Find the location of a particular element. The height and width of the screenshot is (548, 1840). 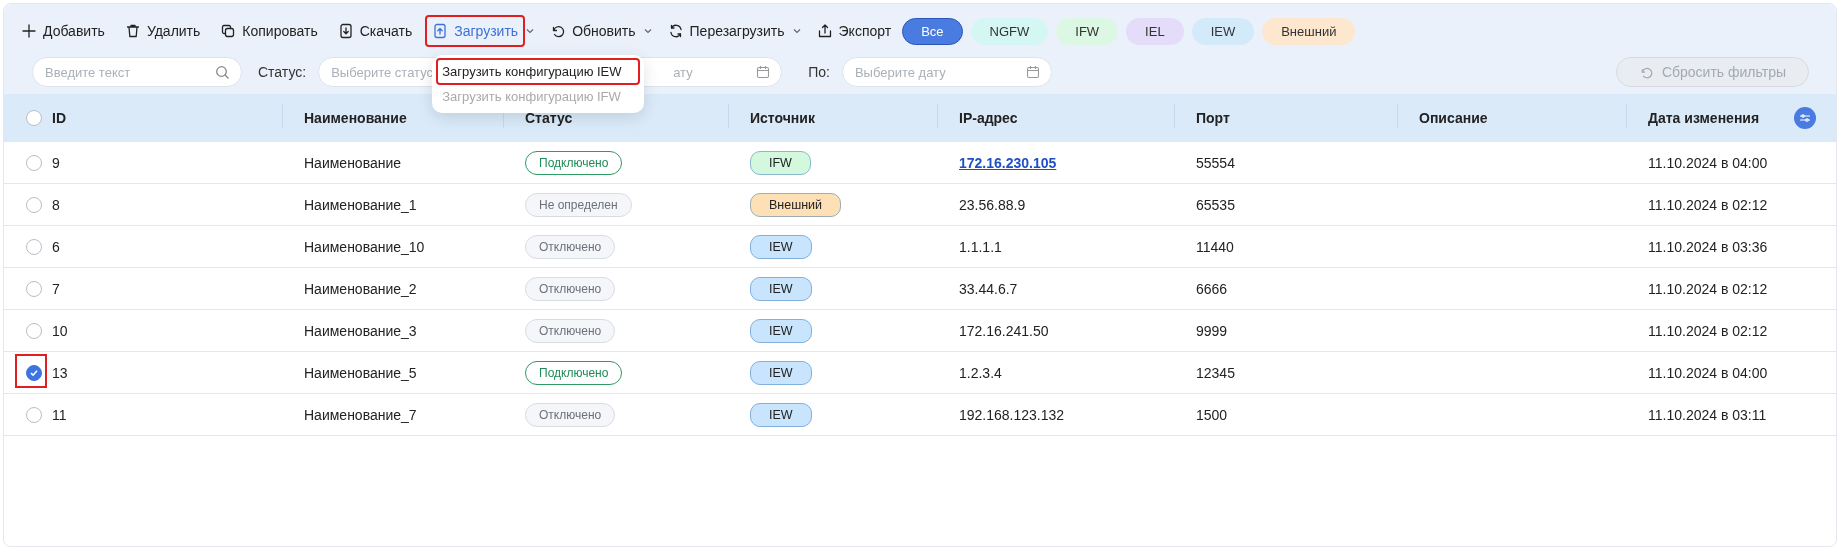

table-cell: 1.1.1.1 is located at coordinates (980, 246).